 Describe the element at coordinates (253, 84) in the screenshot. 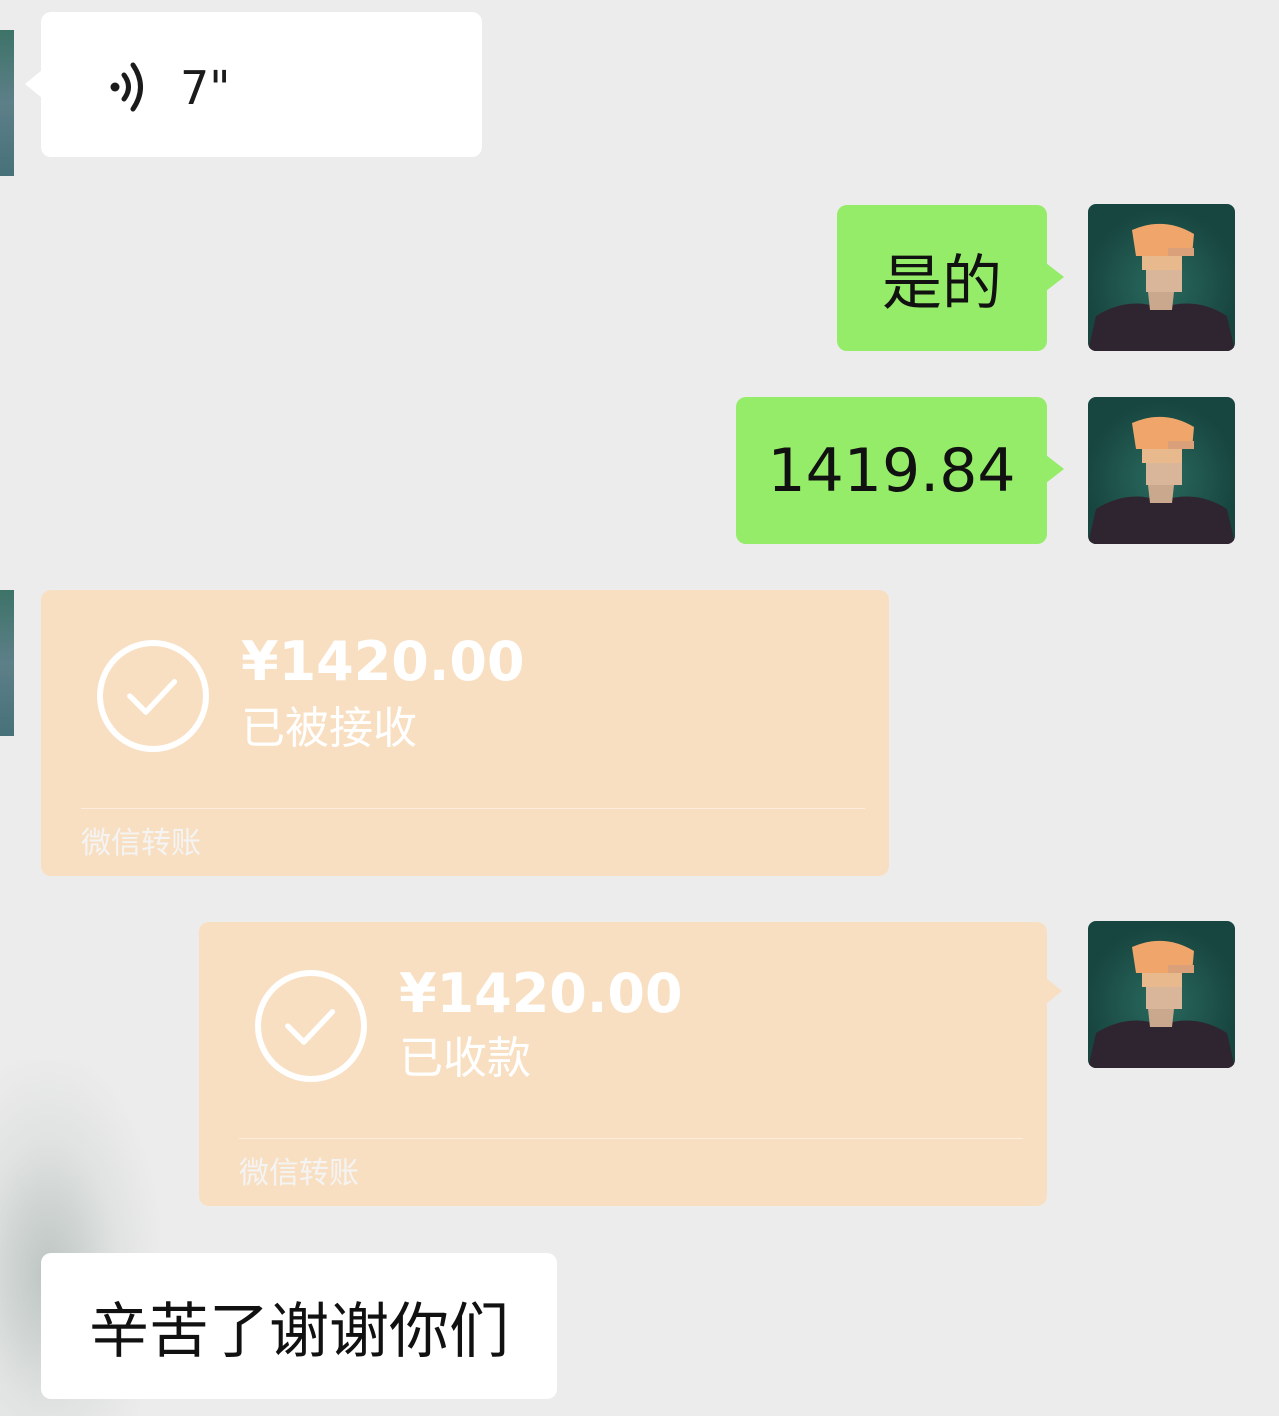

I see `voice-message-bubble: 7"` at that location.